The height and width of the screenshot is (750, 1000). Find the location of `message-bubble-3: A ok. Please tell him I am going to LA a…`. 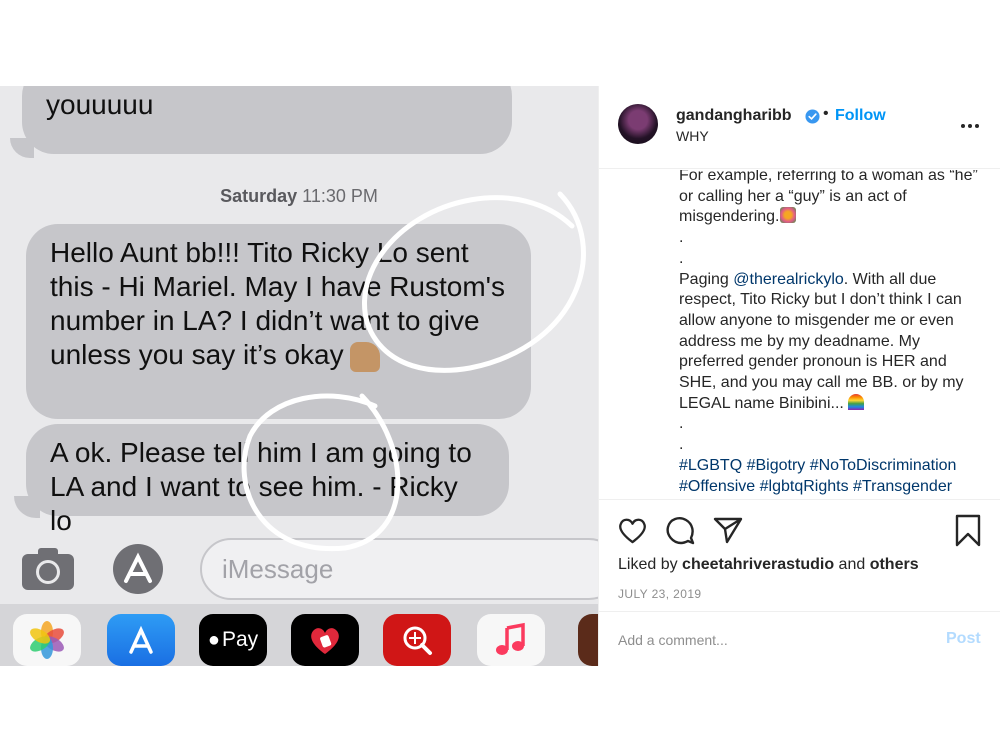

message-bubble-3: A ok. Please tell him I am going to LA a… is located at coordinates (267, 480).